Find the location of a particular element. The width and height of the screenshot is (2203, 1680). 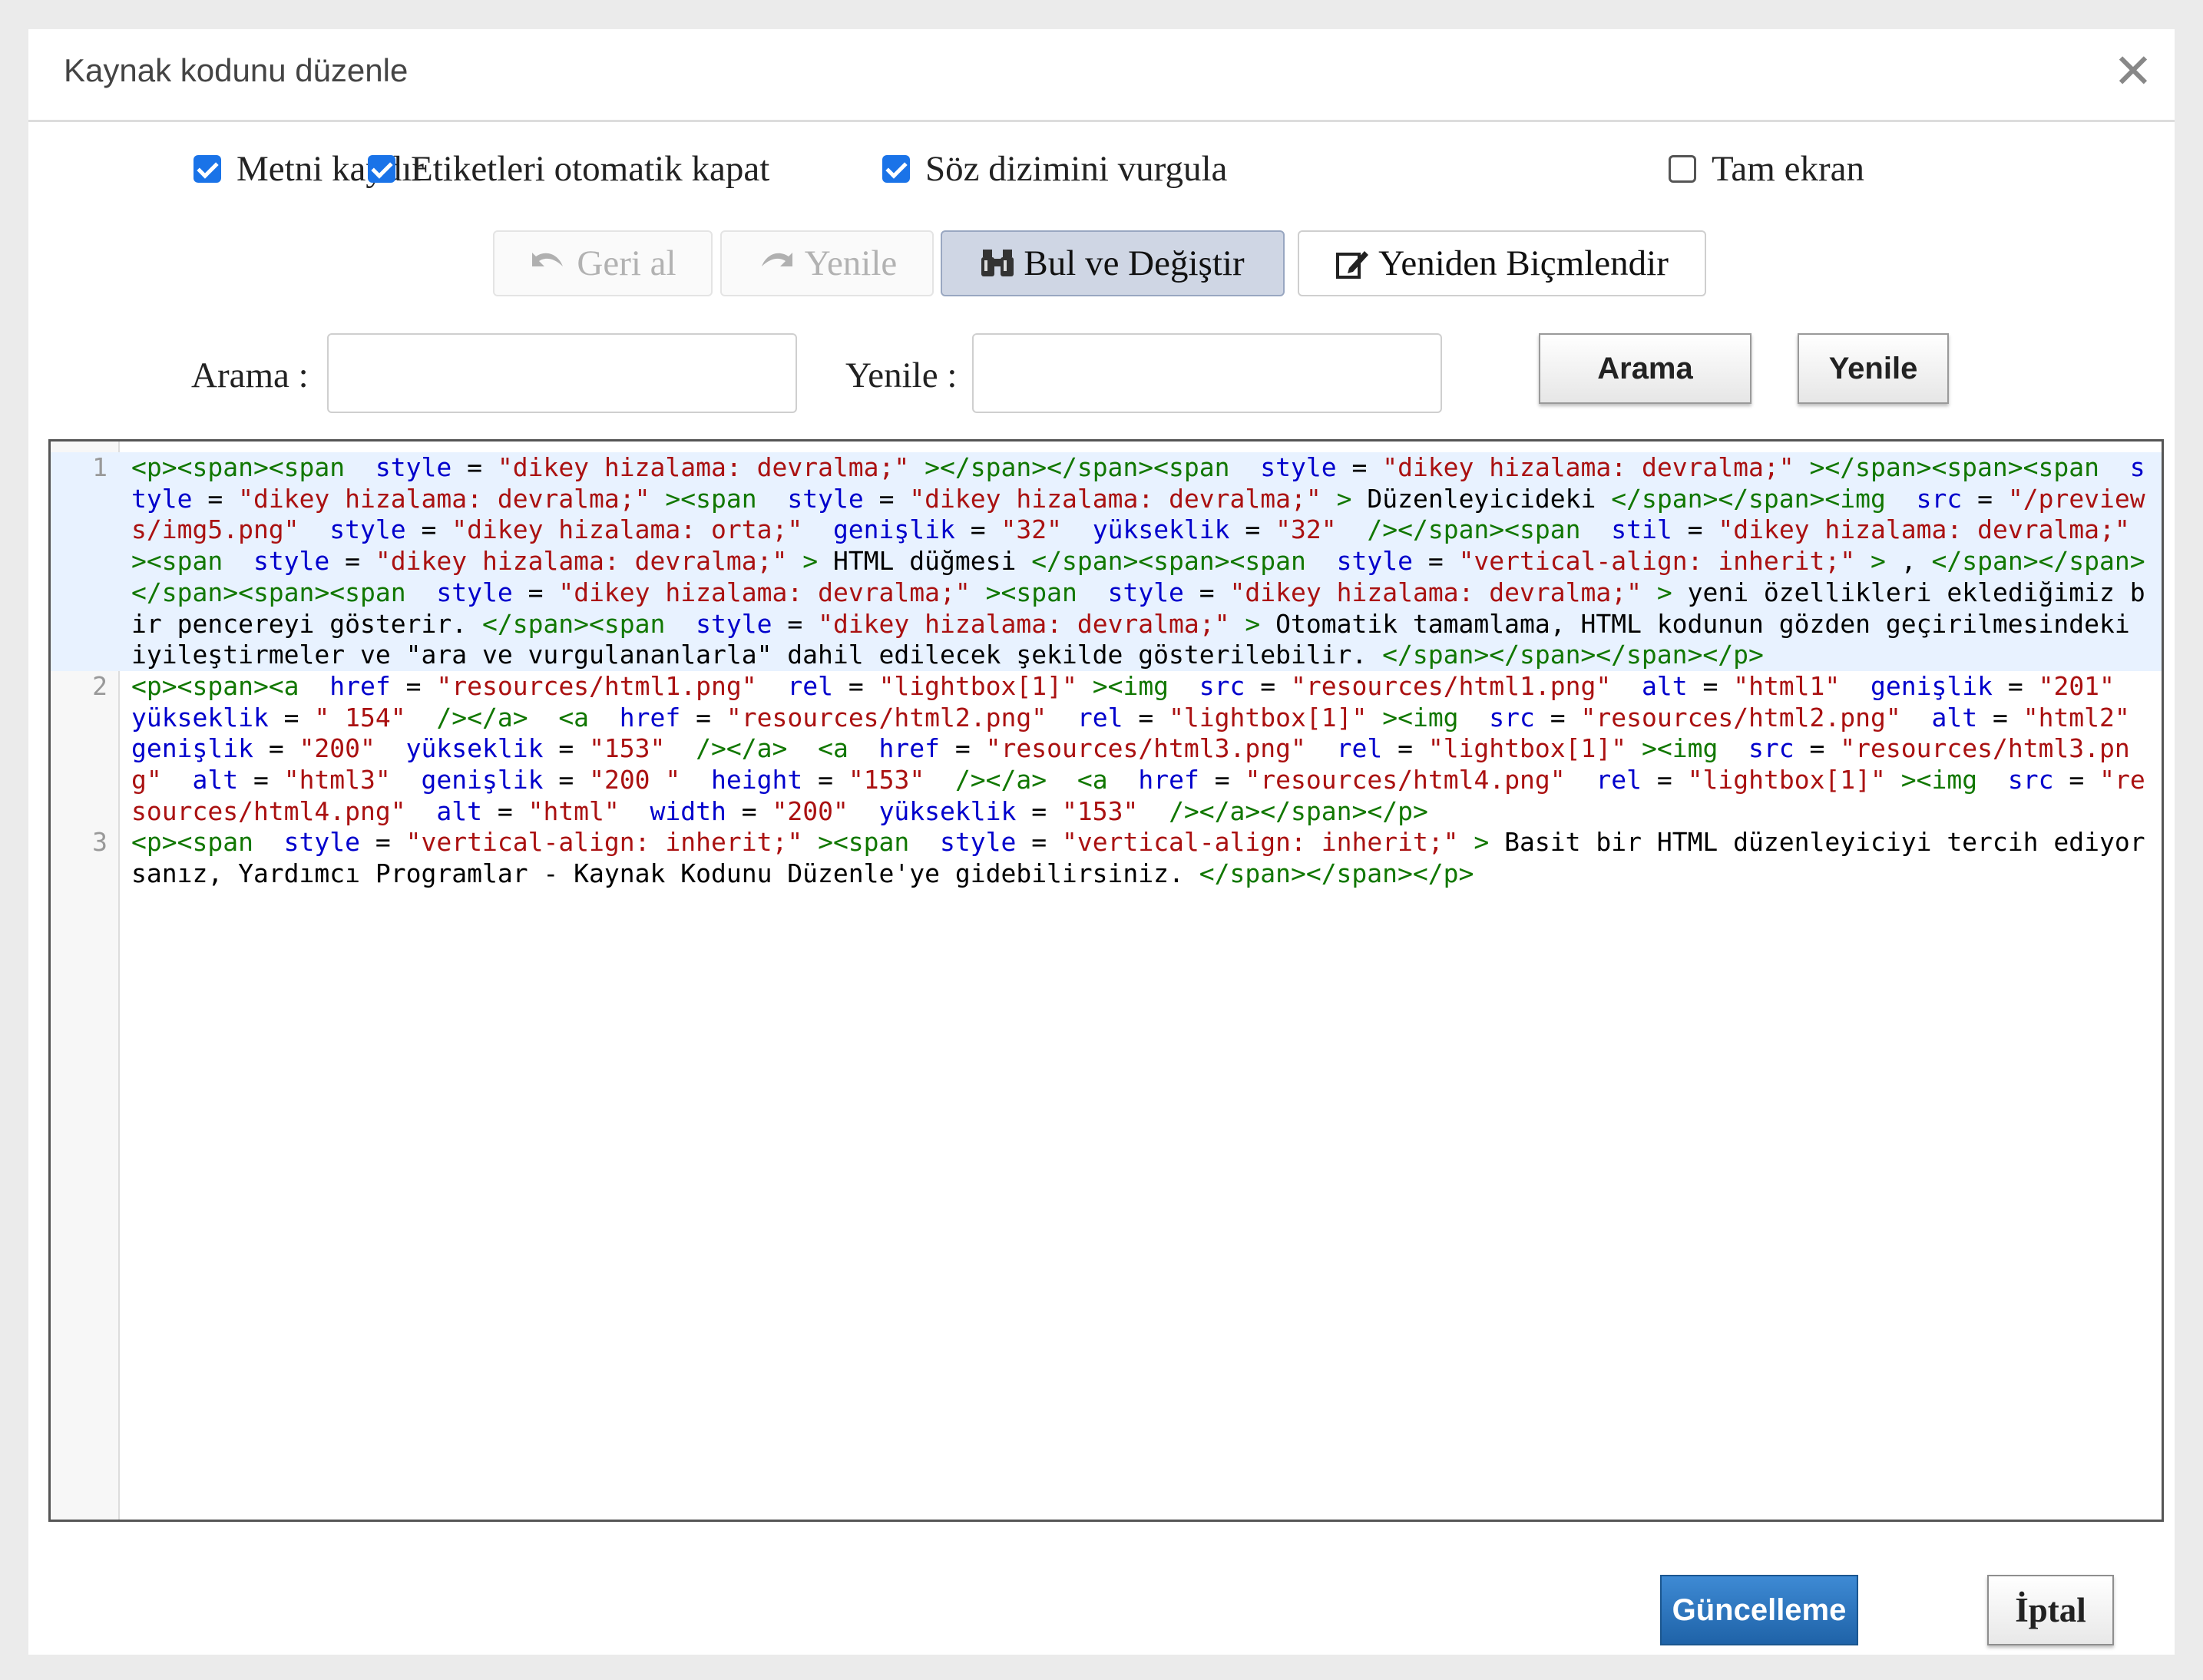

code-token: stil is located at coordinates (1634, 529).